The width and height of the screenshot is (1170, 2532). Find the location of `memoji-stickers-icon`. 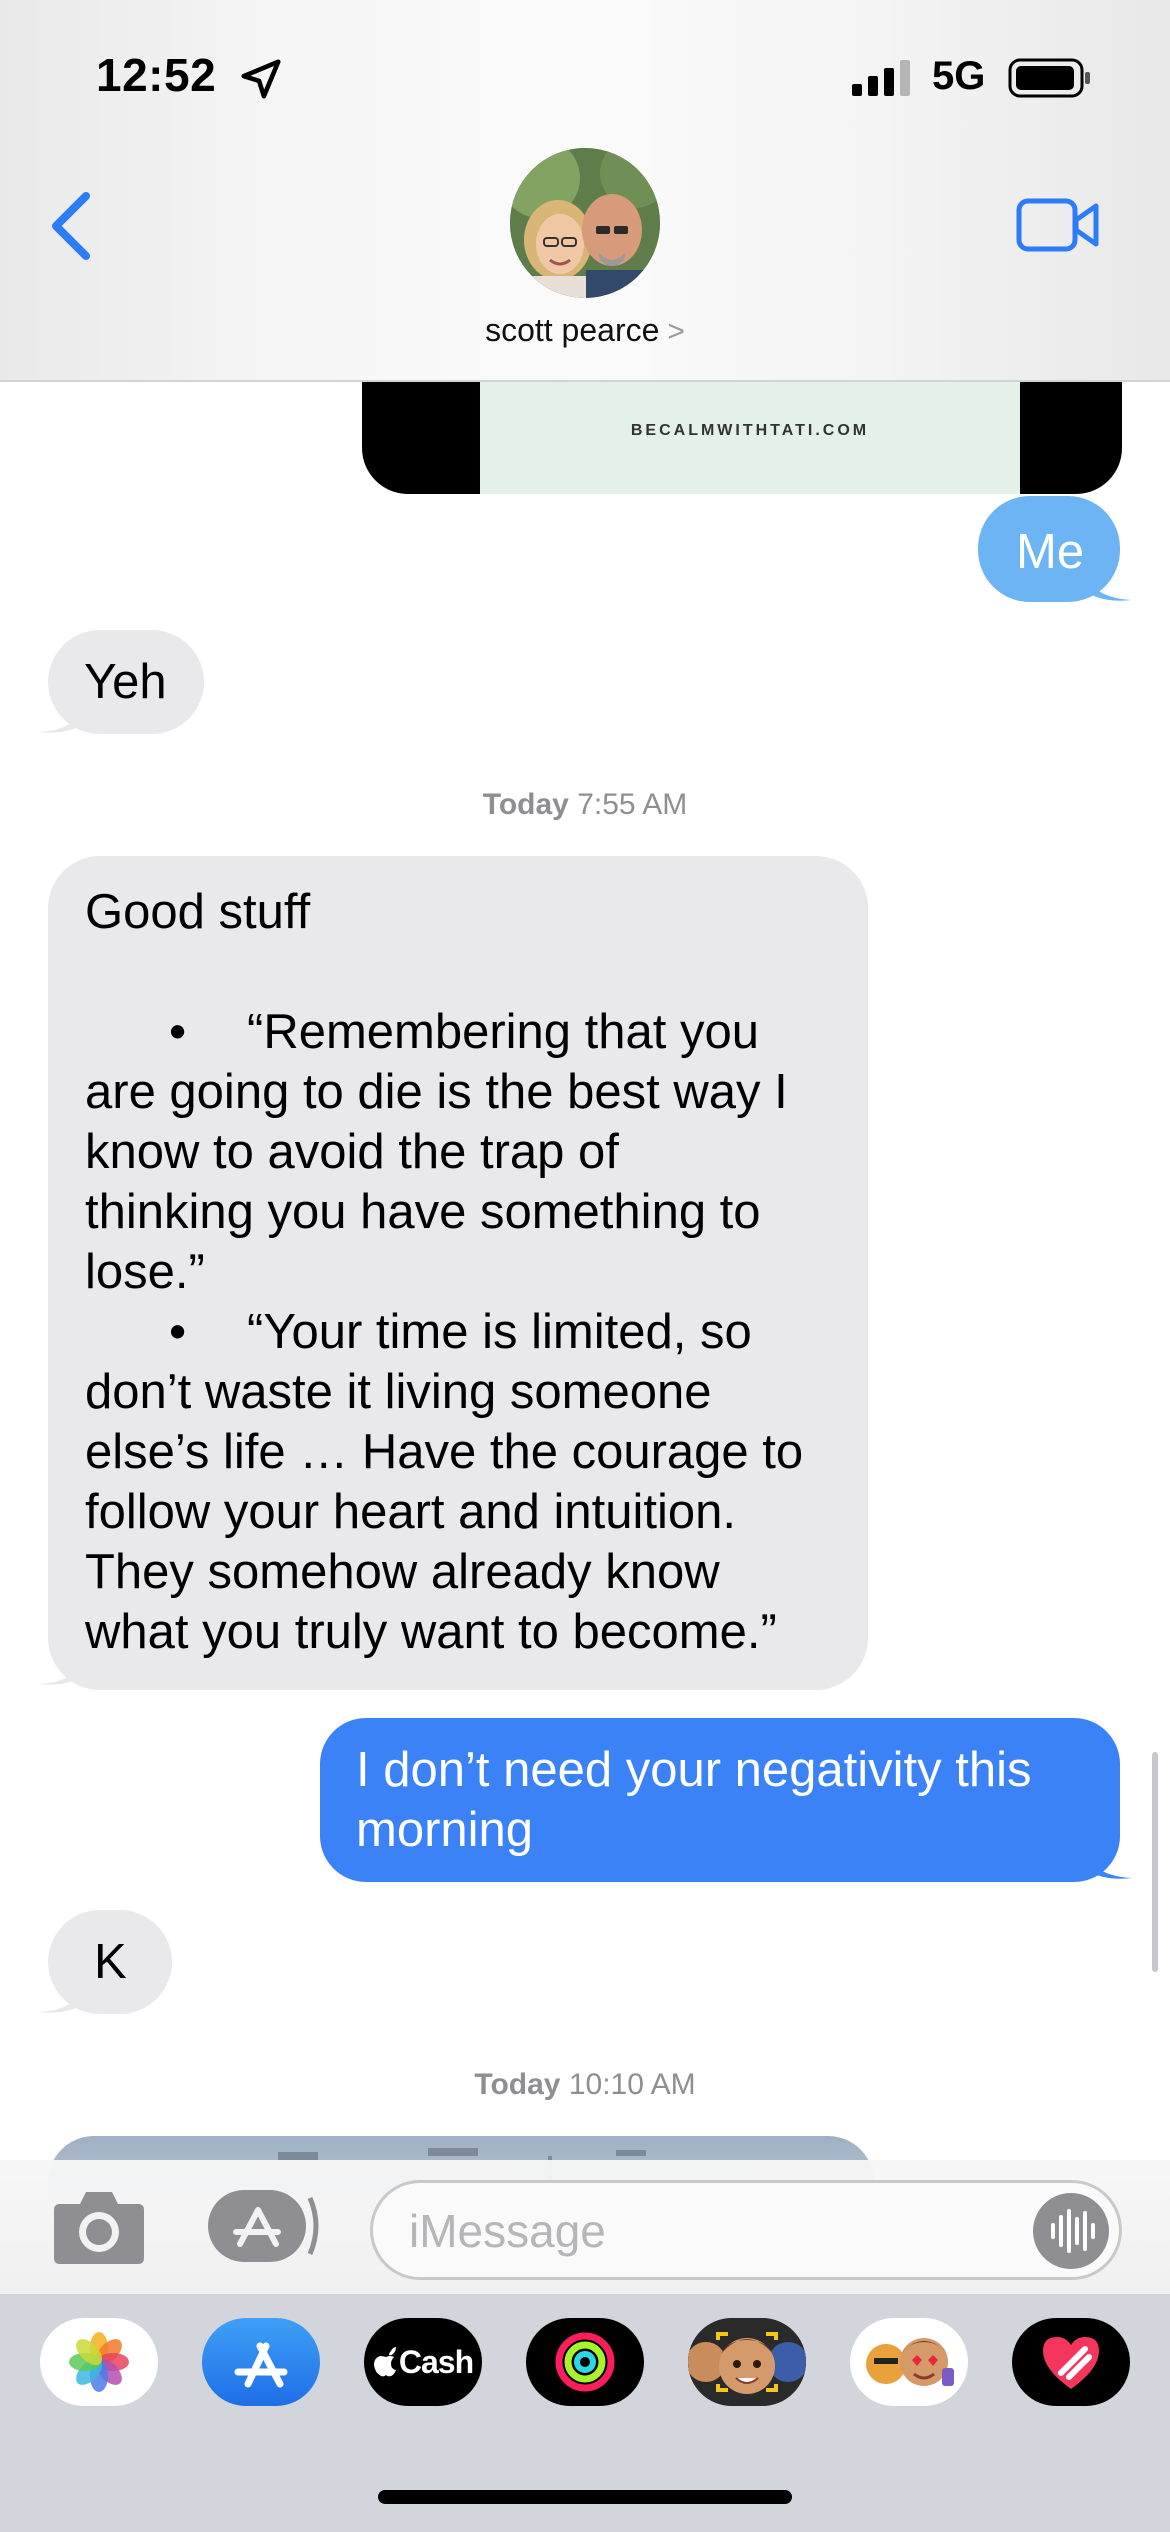

memoji-stickers-icon is located at coordinates (910, 2362).